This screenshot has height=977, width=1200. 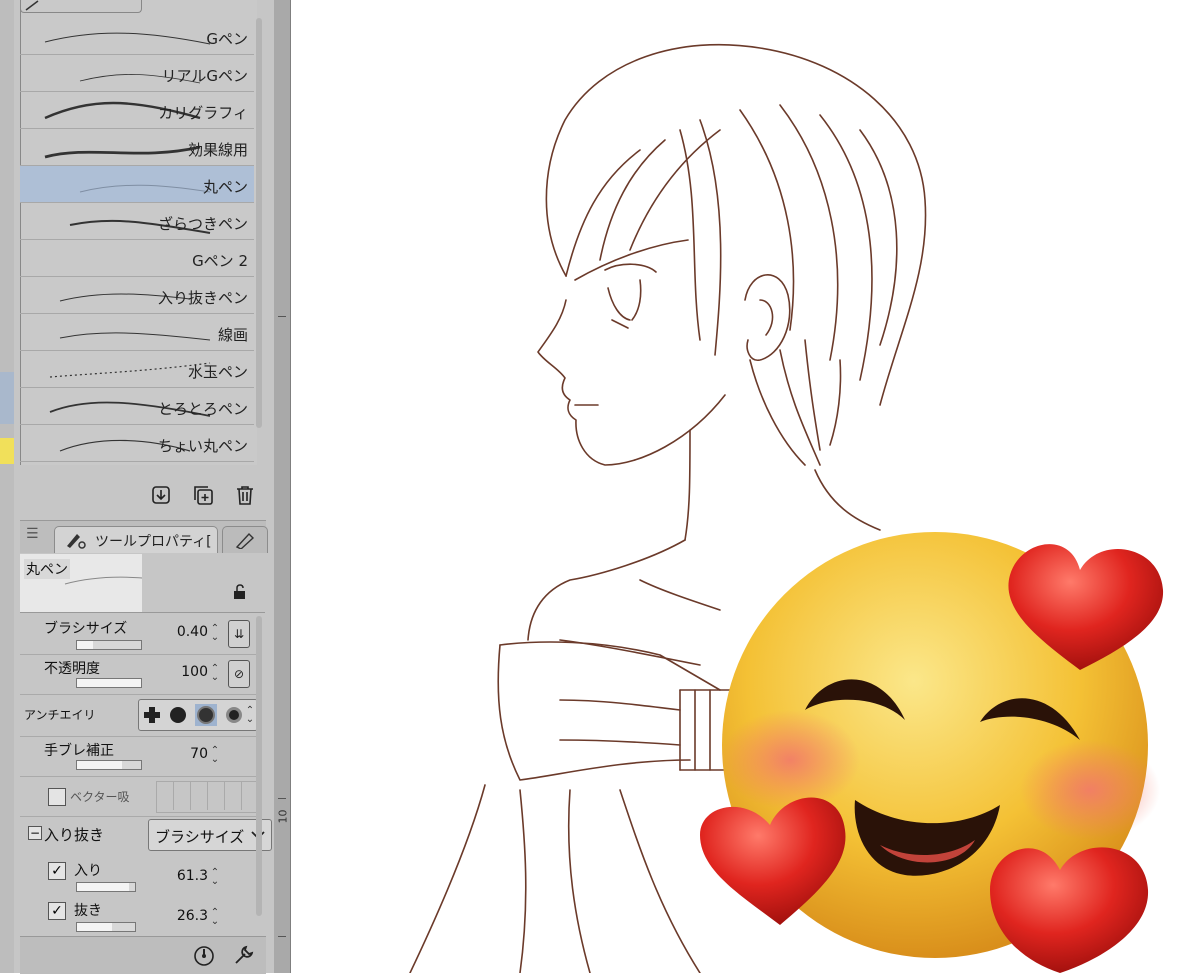 I want to click on antialias-medium-icon, so click(x=206, y=715).